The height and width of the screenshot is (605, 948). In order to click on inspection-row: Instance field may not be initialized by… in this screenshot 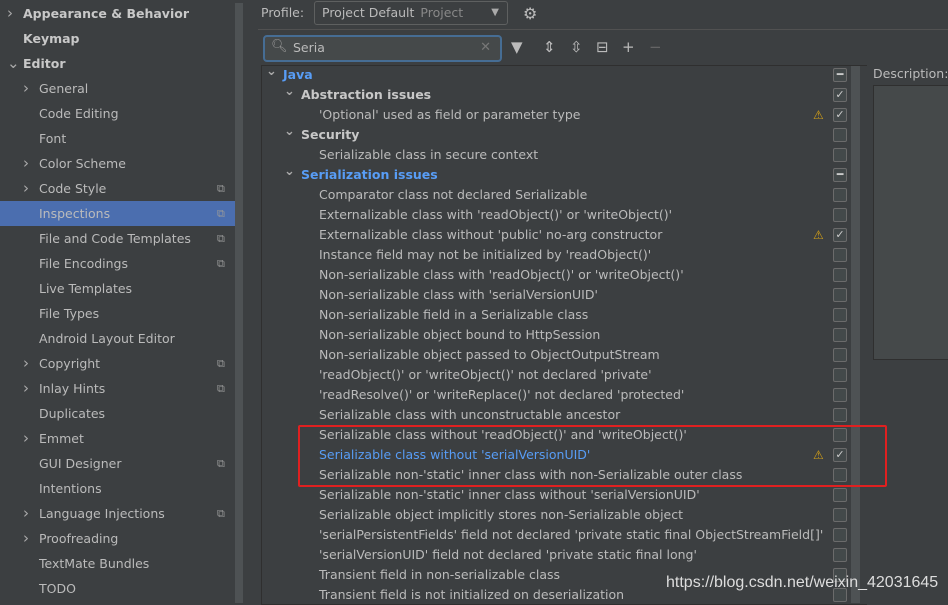, I will do `click(556, 255)`.